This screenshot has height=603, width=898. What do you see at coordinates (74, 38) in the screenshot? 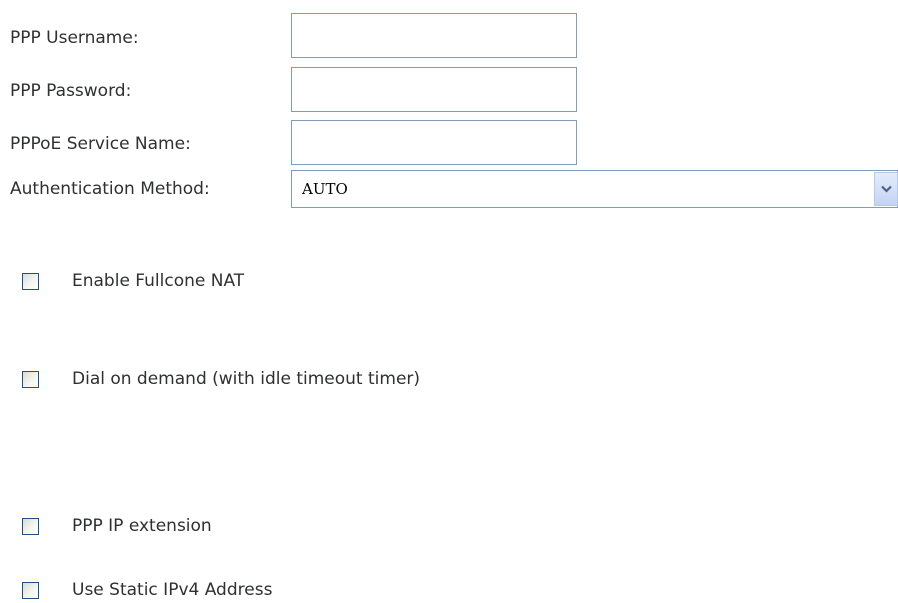
I see `ppp-username-label: PPP Username:` at bounding box center [74, 38].